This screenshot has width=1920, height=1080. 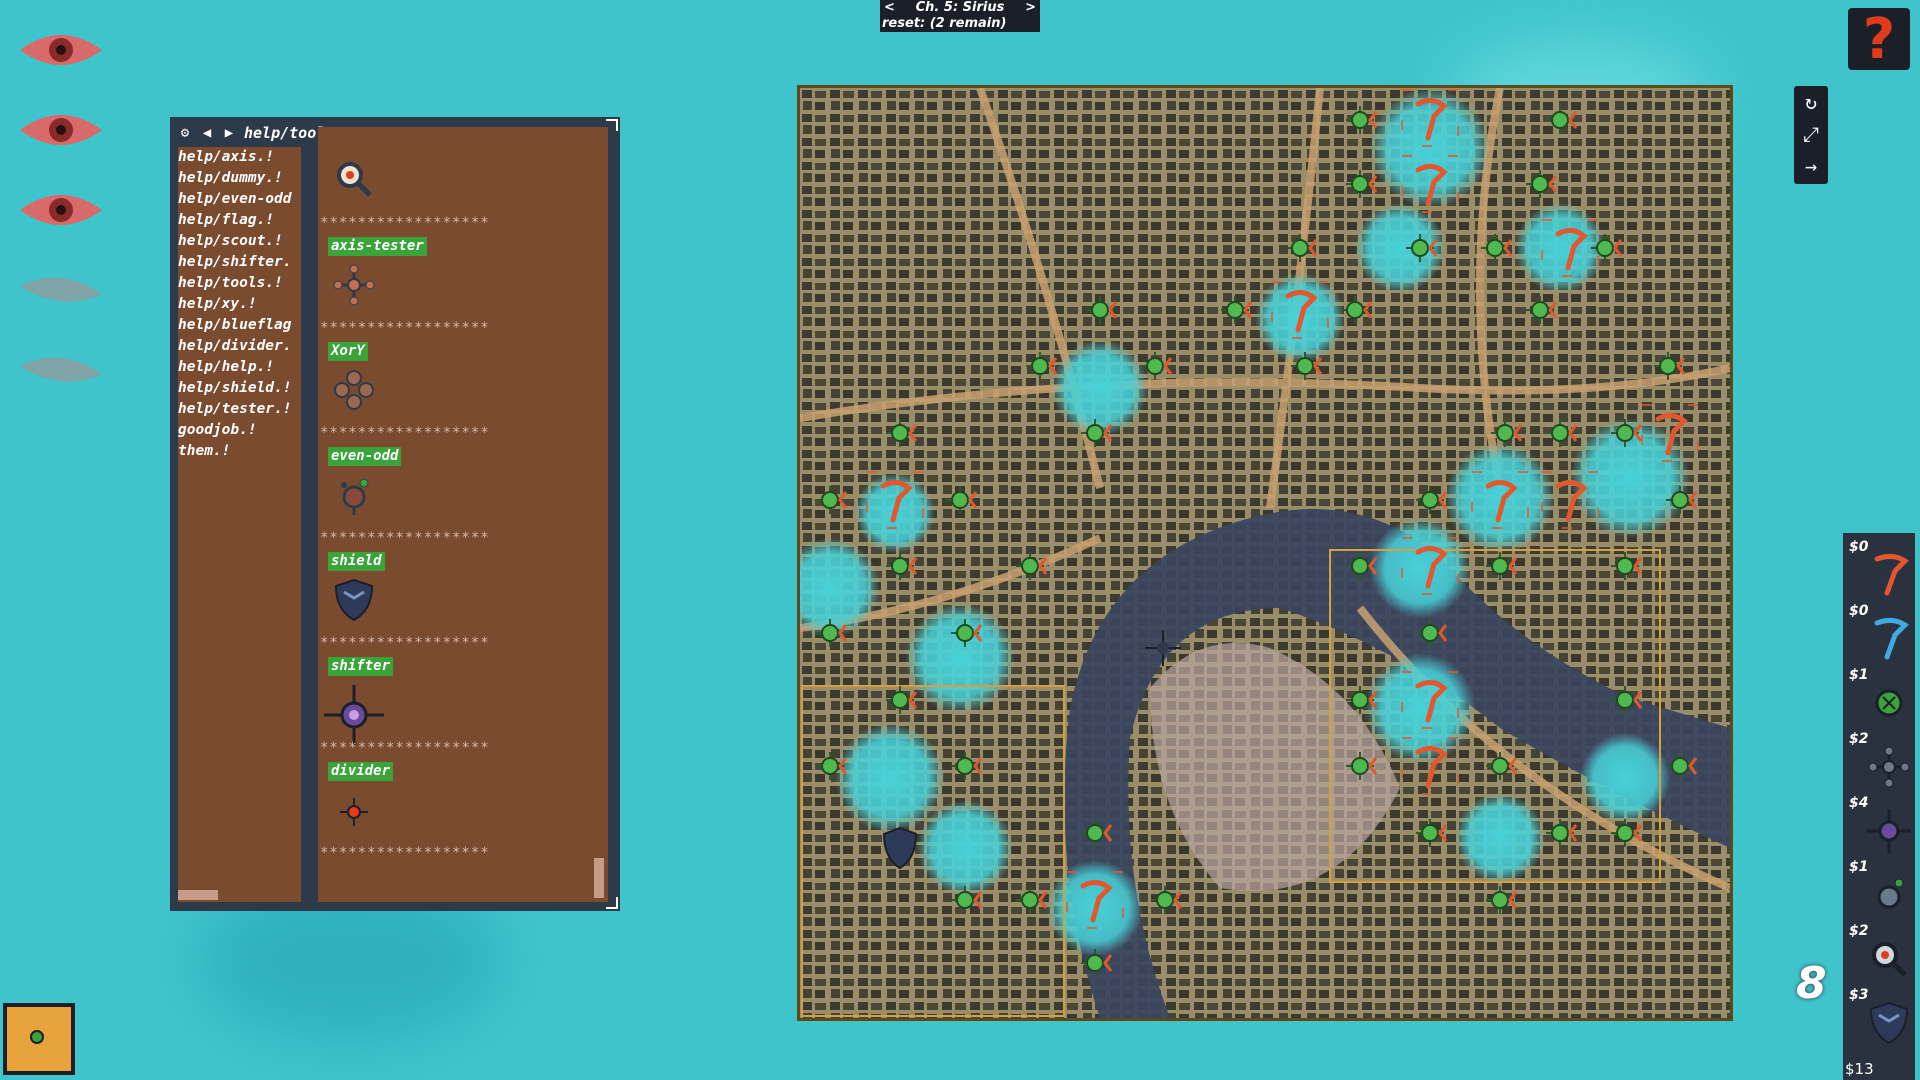 What do you see at coordinates (361, 666) in the screenshot?
I see `tool-tag-shifter: shifter` at bounding box center [361, 666].